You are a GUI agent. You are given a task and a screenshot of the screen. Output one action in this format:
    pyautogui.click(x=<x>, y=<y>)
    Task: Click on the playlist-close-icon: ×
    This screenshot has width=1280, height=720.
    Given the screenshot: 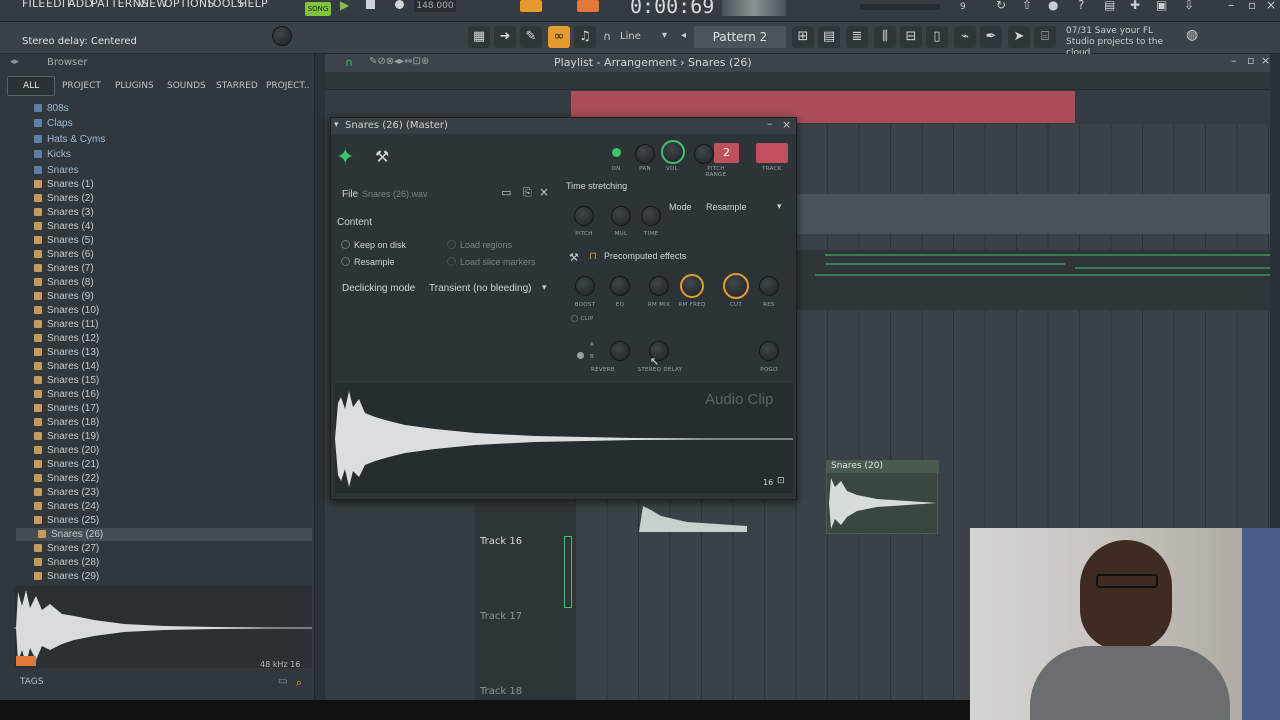 What is the action you would take?
    pyautogui.click(x=1265, y=60)
    